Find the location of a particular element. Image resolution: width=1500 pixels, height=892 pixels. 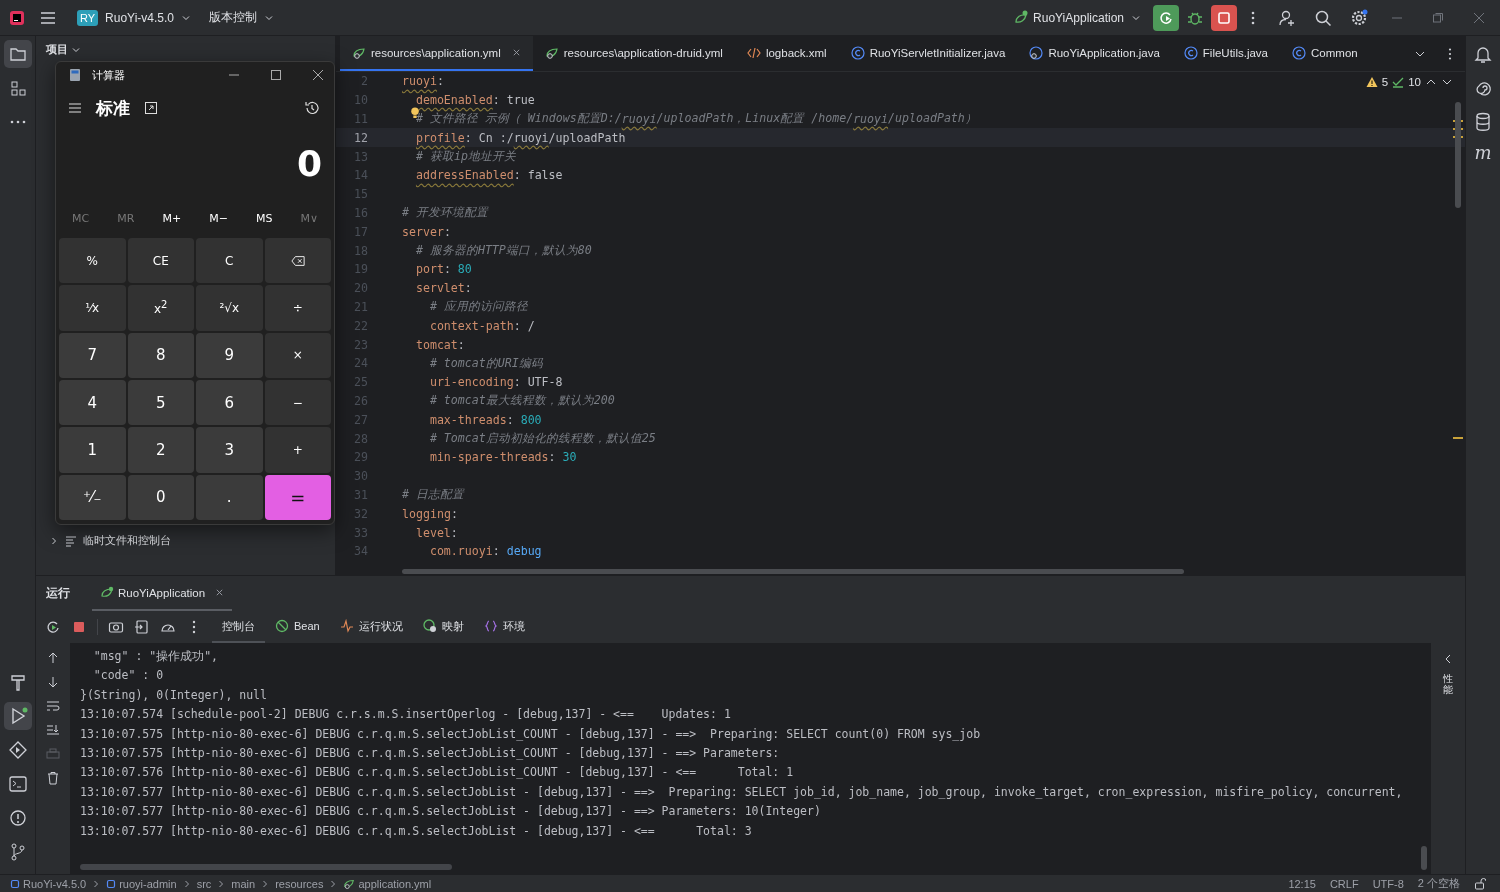

calculator-key: ⁺⁄₋ is located at coordinates (92, 497).